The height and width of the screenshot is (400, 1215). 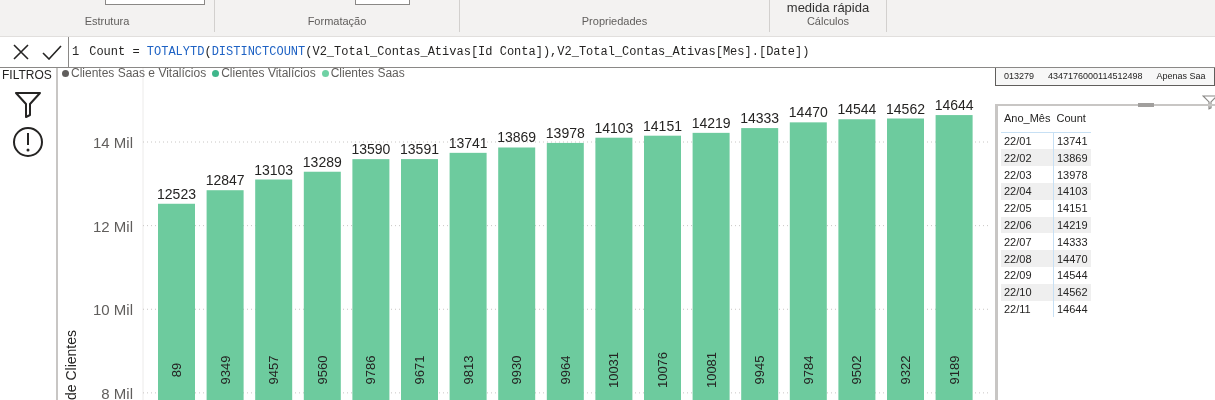 What do you see at coordinates (322, 370) in the screenshot?
I see `bar-inner-label: 9560` at bounding box center [322, 370].